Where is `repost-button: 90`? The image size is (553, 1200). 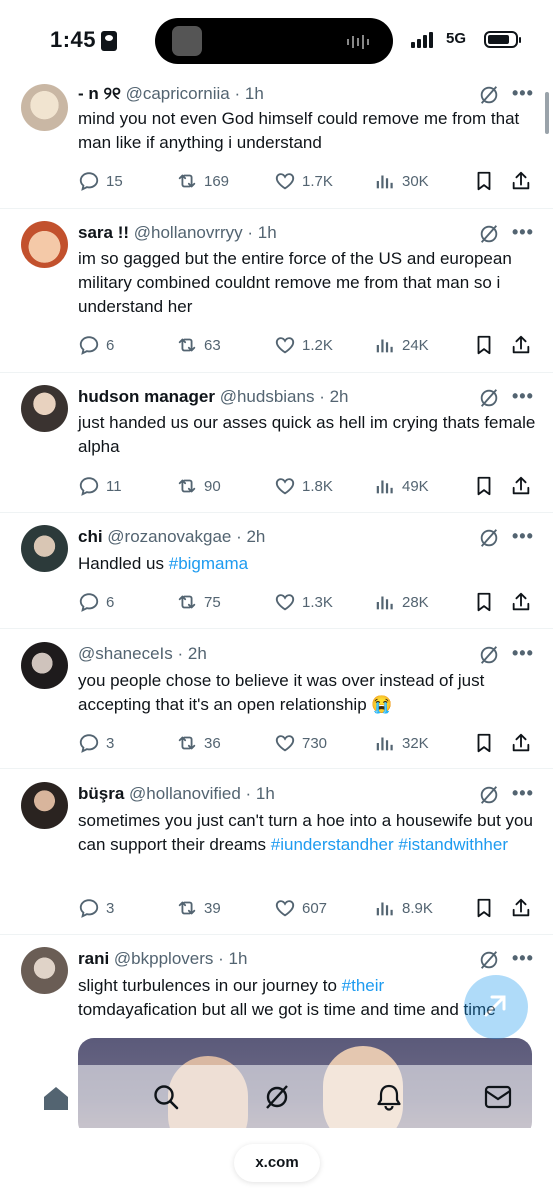 repost-button: 90 is located at coordinates (198, 486).